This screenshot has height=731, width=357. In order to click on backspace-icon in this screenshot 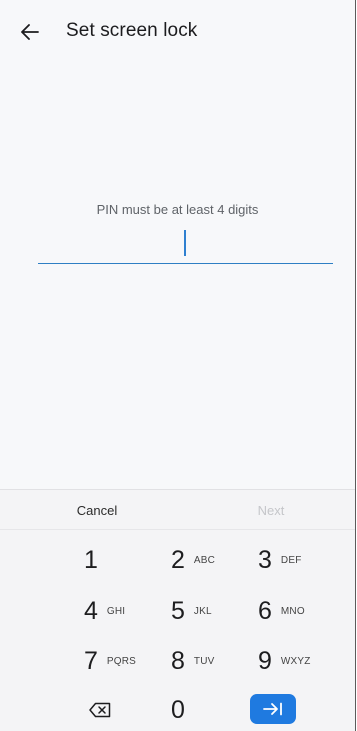, I will do `click(100, 710)`.